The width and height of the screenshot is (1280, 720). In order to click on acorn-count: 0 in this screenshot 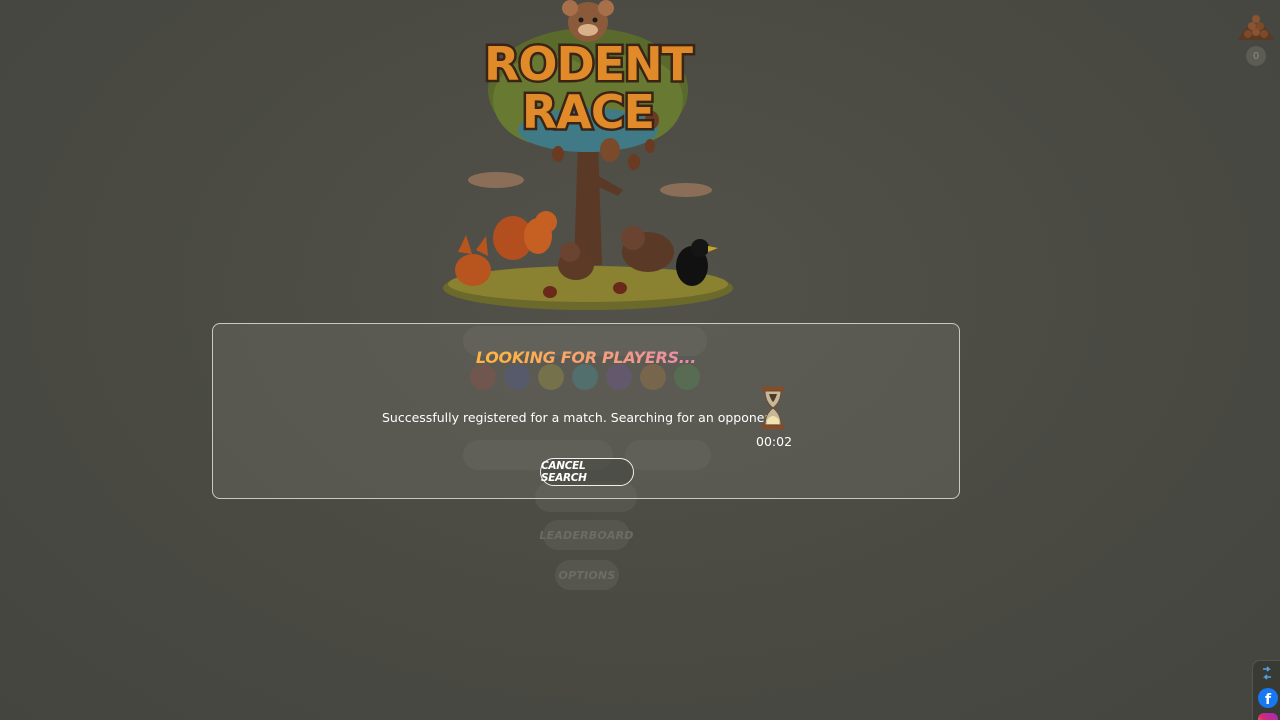, I will do `click(1256, 56)`.